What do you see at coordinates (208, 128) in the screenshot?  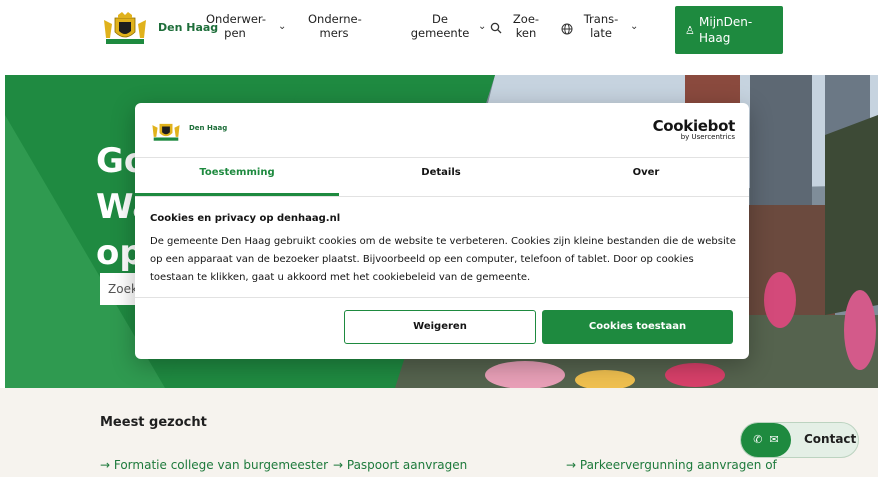 I see `dialog-brand-name: Den Haag` at bounding box center [208, 128].